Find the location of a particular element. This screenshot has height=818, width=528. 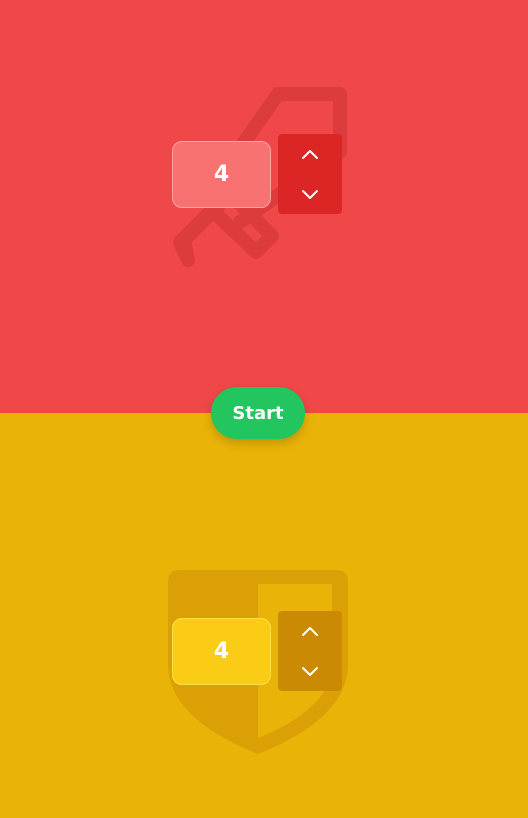

red-value-display: 4 is located at coordinates (221, 174).